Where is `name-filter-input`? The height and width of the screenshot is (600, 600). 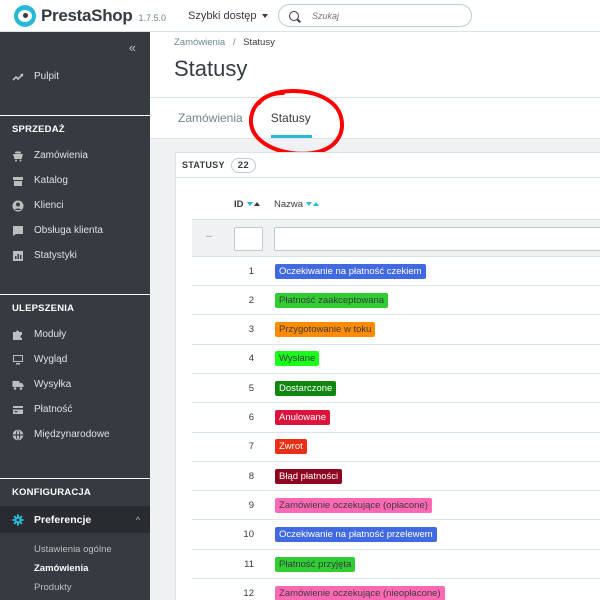
name-filter-input is located at coordinates (437, 239).